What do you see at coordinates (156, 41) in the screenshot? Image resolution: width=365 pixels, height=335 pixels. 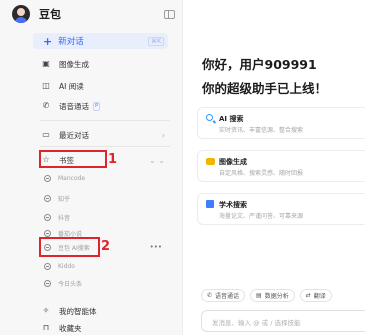 I see `shortcut-hint: ⌘K` at bounding box center [156, 41].